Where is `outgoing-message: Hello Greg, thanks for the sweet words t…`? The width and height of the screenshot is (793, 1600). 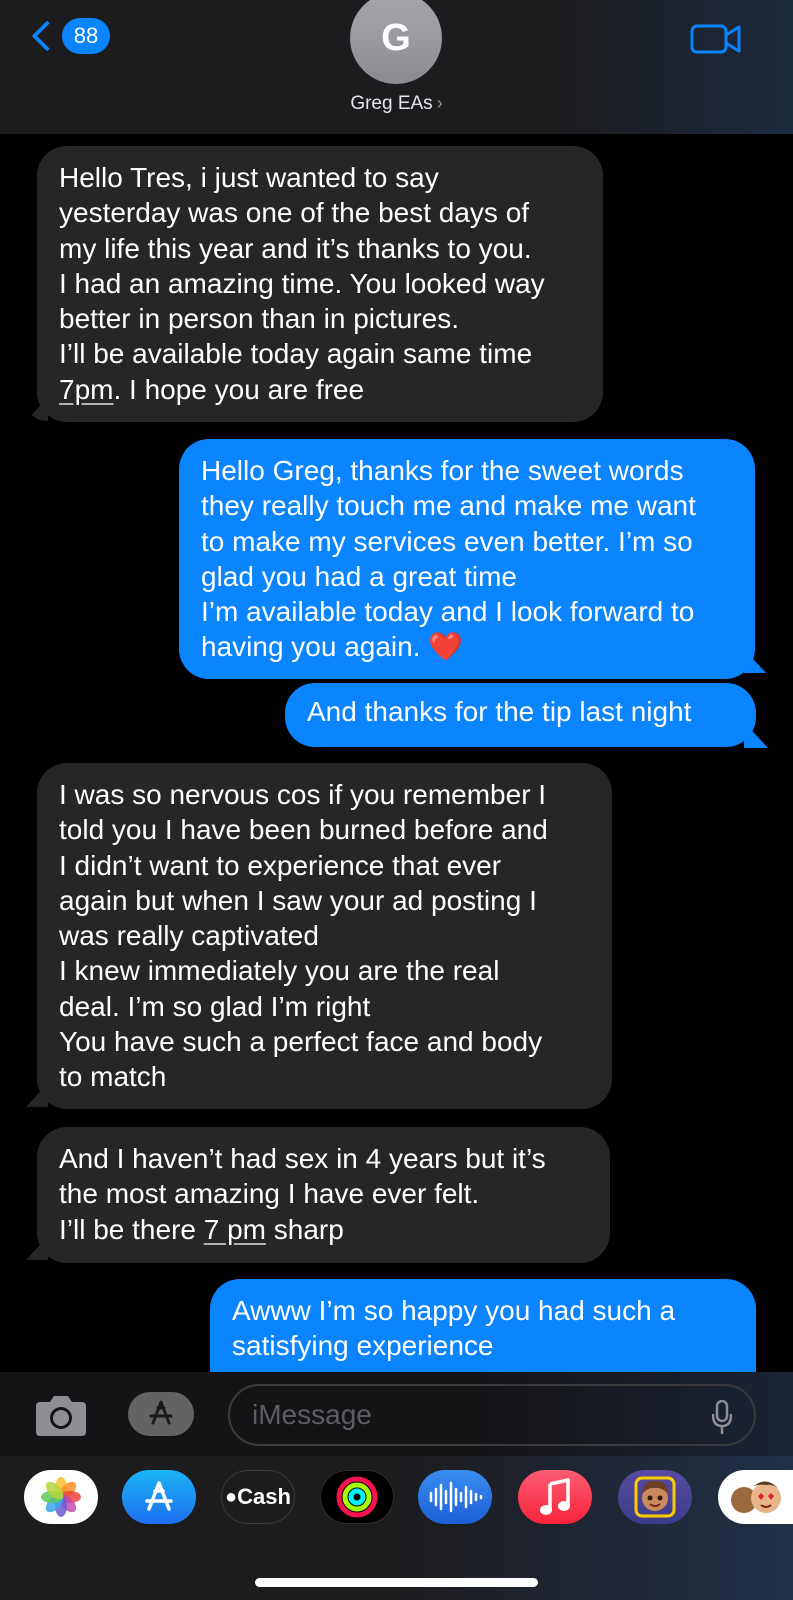 outgoing-message: Hello Greg, thanks for the sweet words t… is located at coordinates (467, 559).